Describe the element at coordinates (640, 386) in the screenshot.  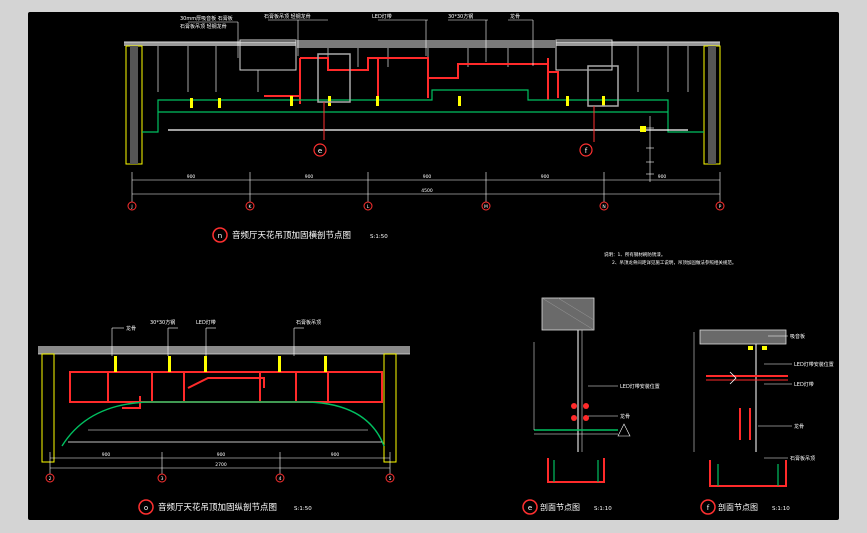
I see `detail-e-callout-1: LED灯带安装位置` at that location.